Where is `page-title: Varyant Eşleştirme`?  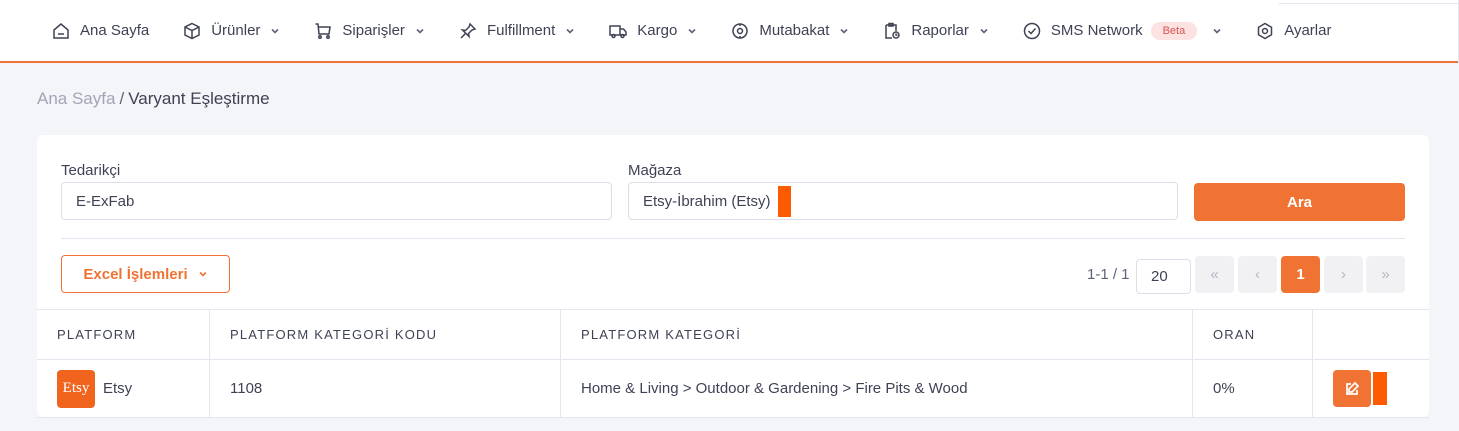
page-title: Varyant Eşleştirme is located at coordinates (199, 98).